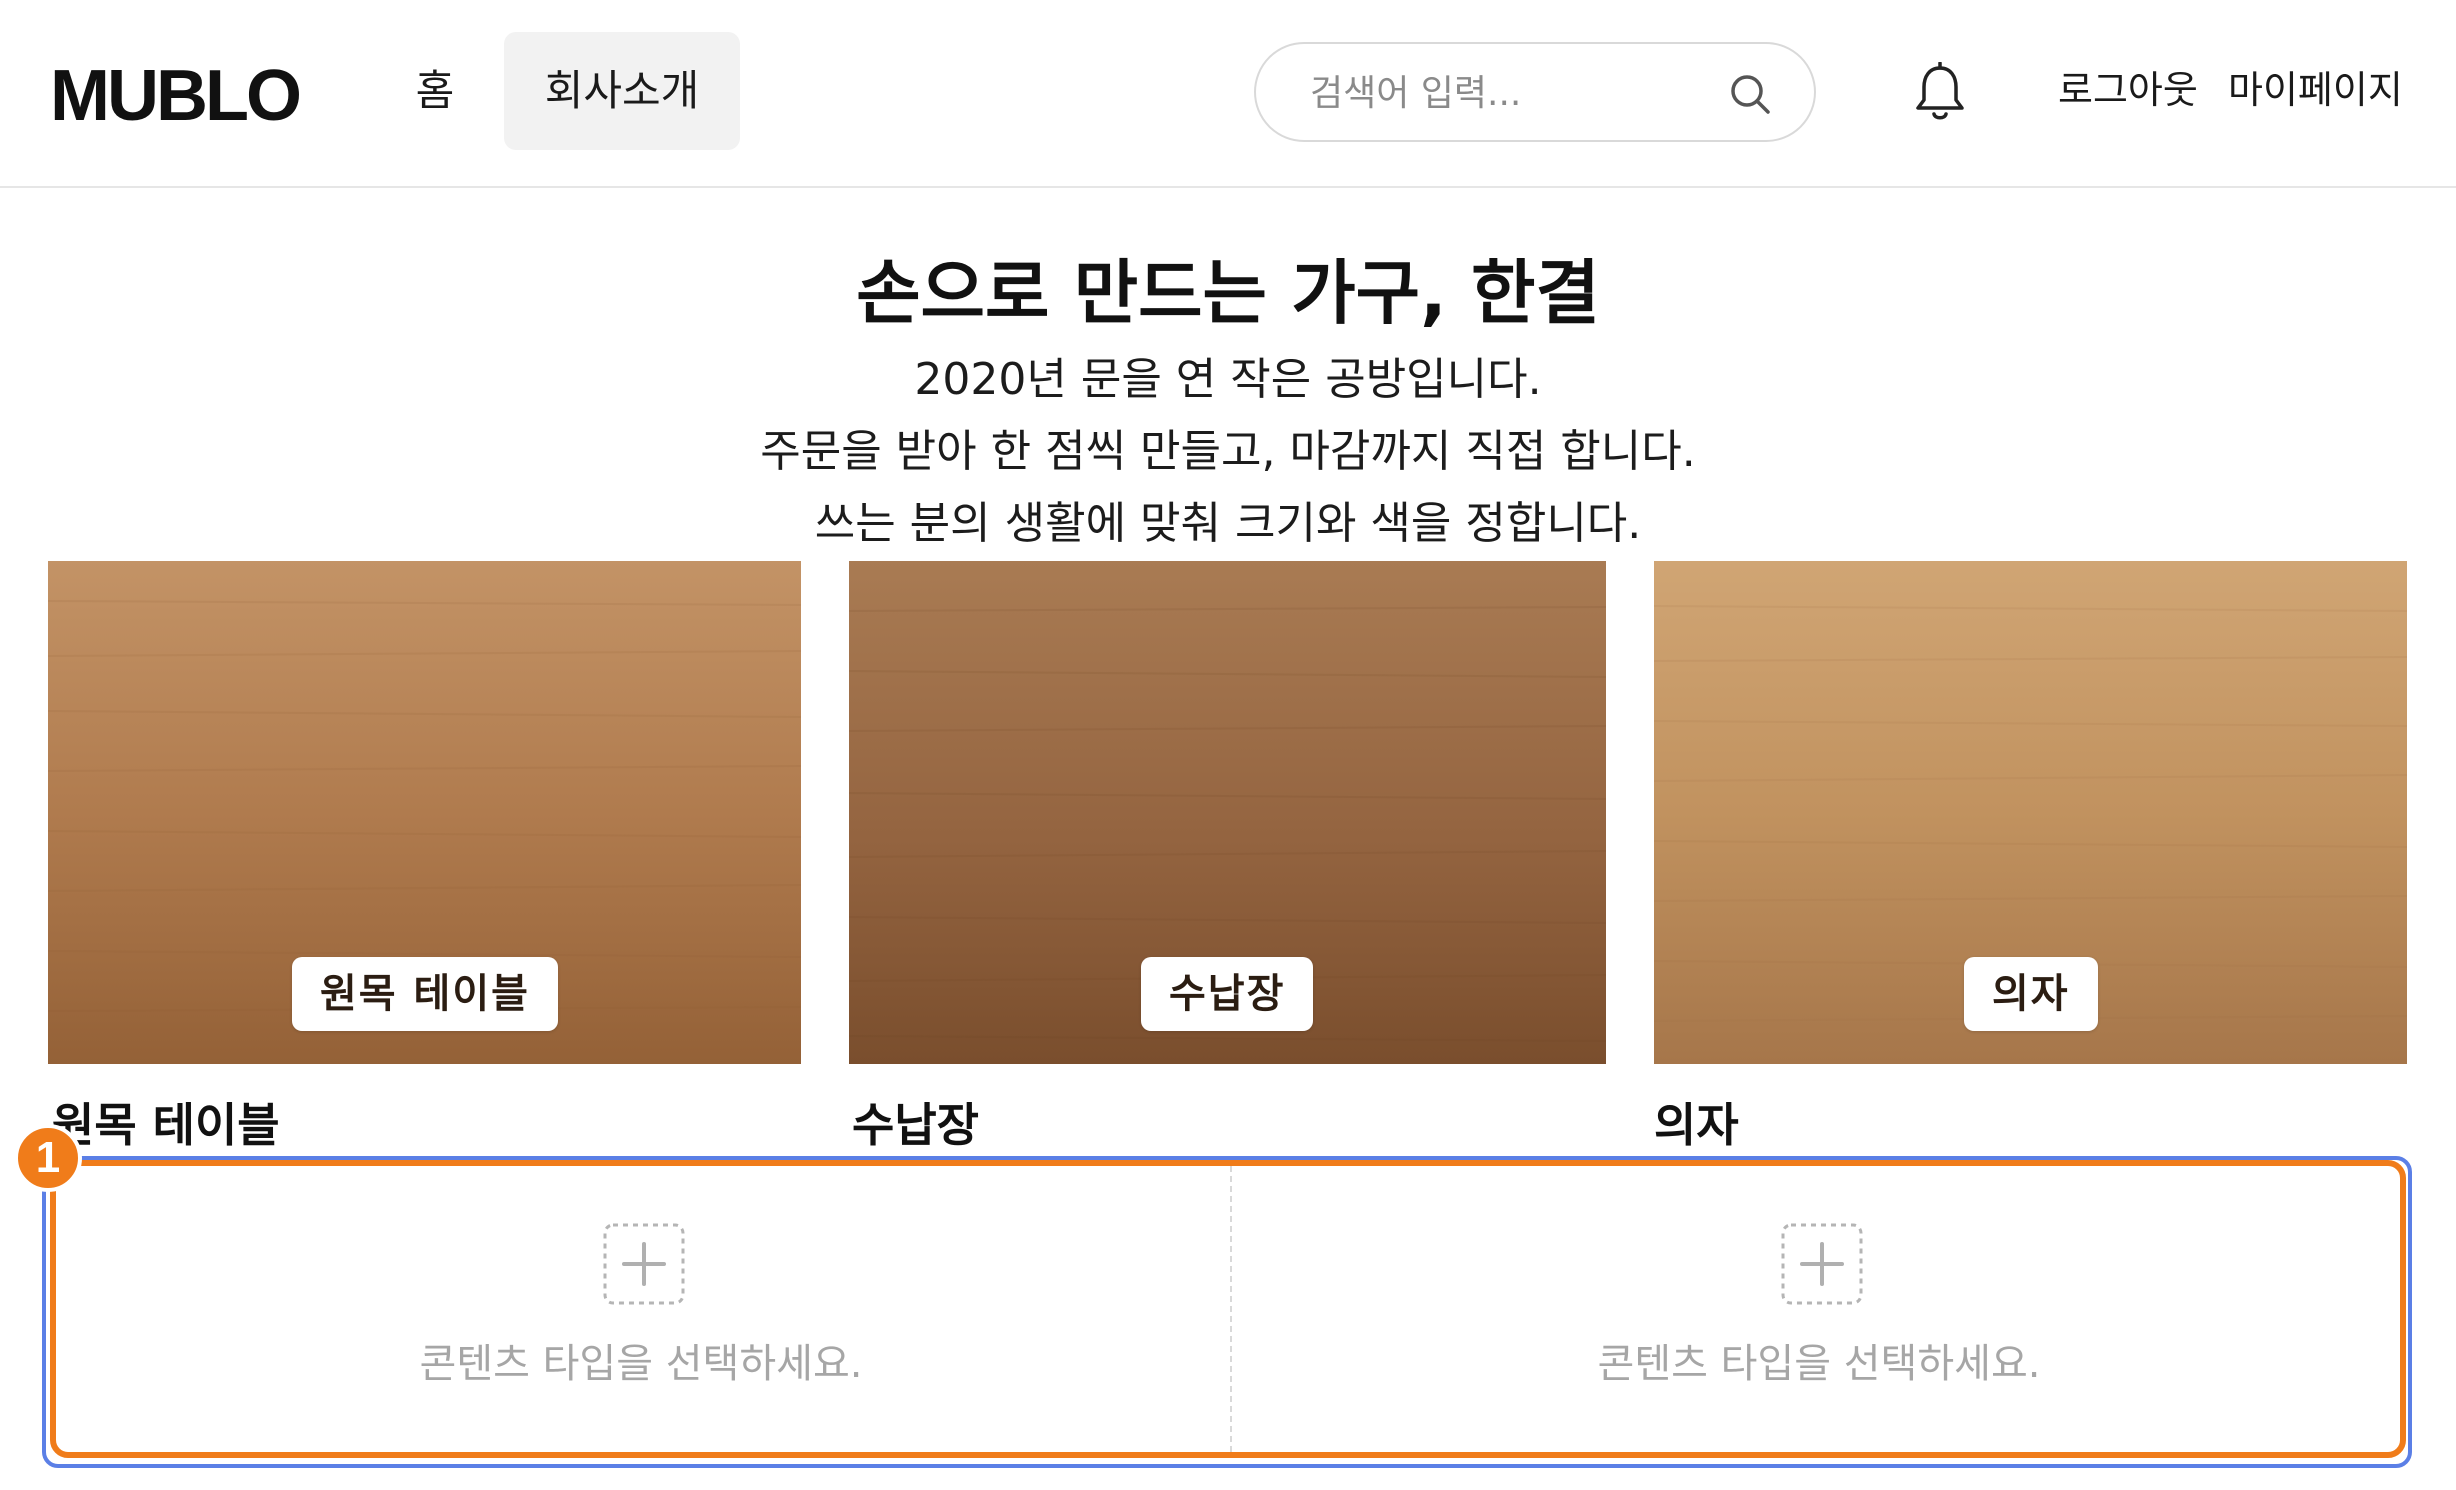 Image resolution: width=2456 pixels, height=1490 pixels. What do you see at coordinates (1227, 994) in the screenshot?
I see `image-label: 수납장` at bounding box center [1227, 994].